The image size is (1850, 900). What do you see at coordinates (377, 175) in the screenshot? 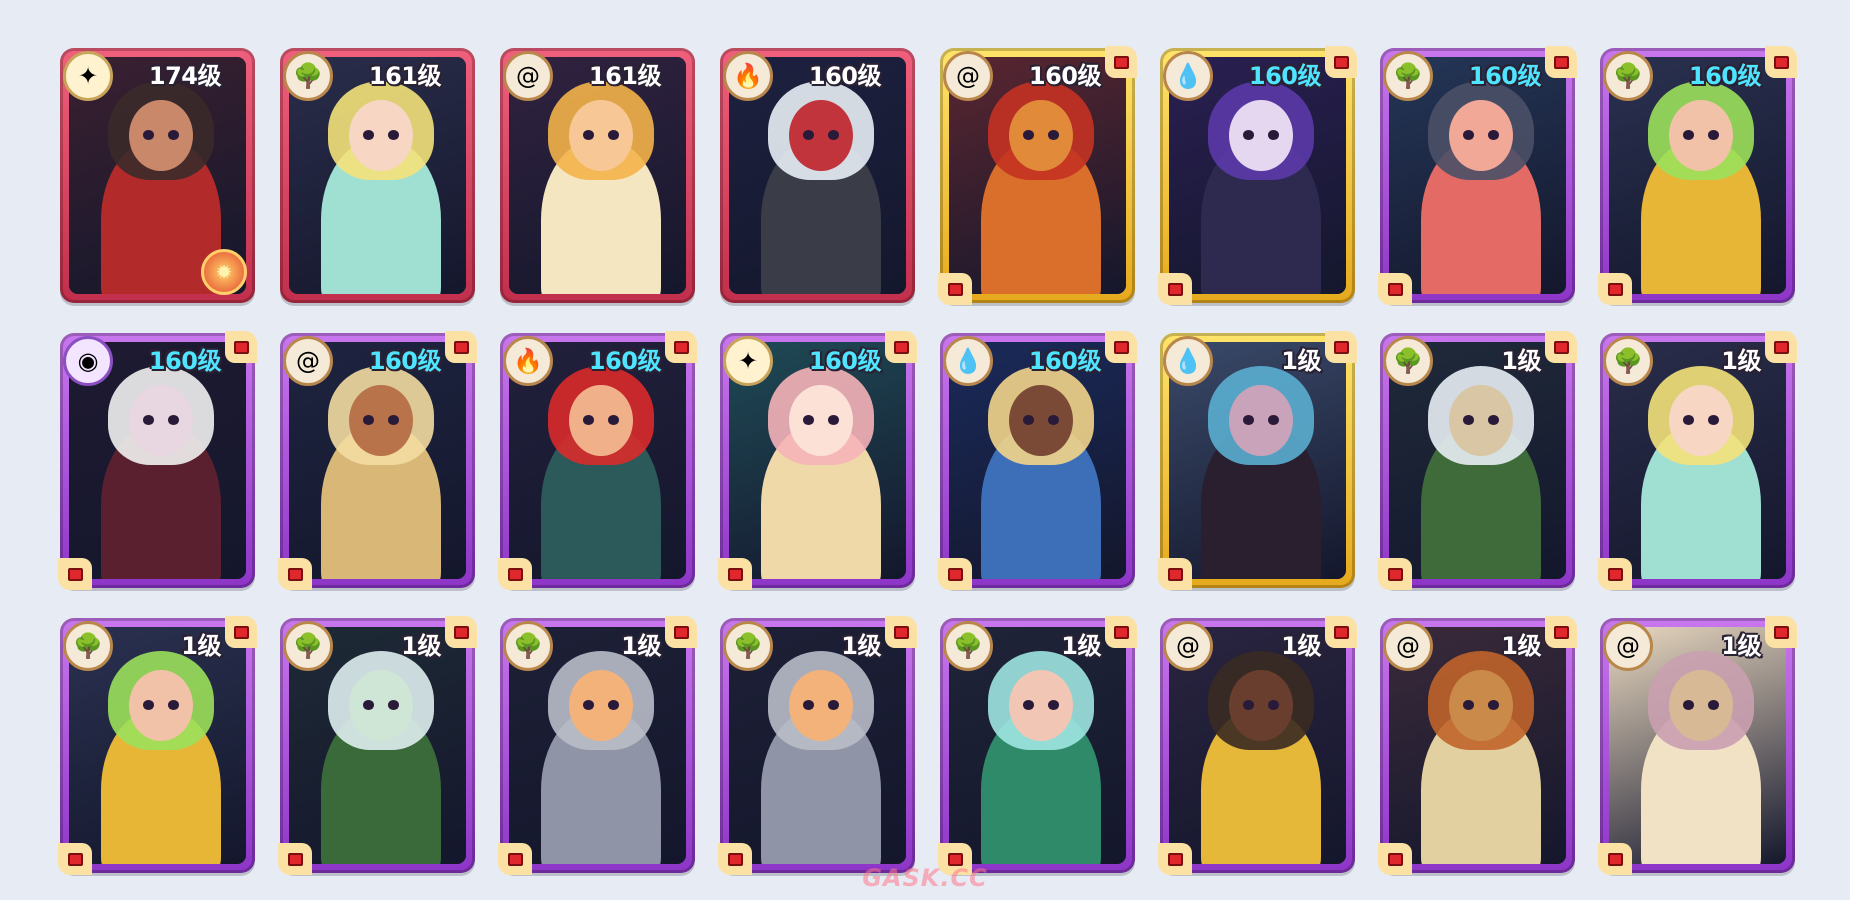
I see `hero-card: 🌳 161级` at bounding box center [377, 175].